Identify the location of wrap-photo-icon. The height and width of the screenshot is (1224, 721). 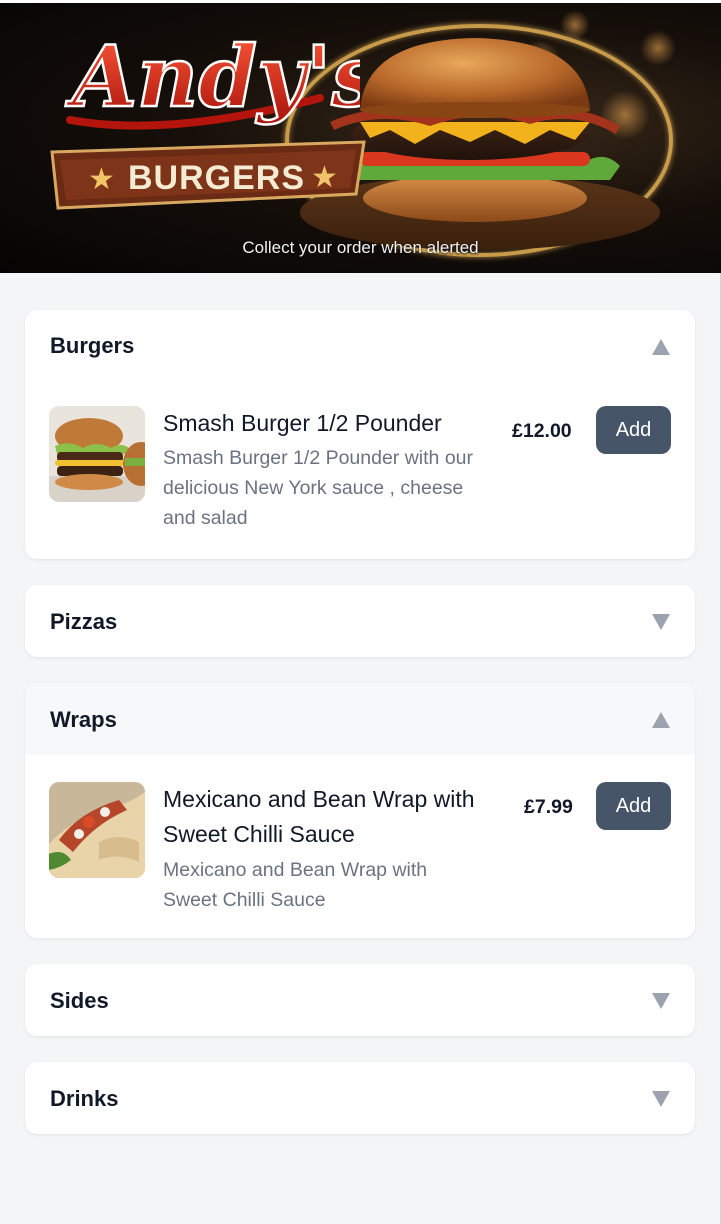
(97, 830).